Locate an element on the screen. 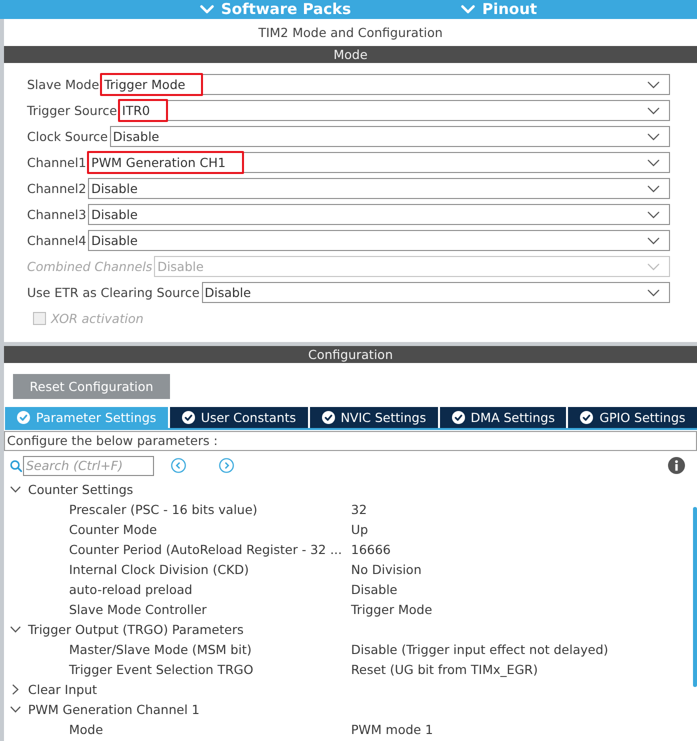 This screenshot has height=741, width=697. parameter-value: Trigger Mode is located at coordinates (392, 609).